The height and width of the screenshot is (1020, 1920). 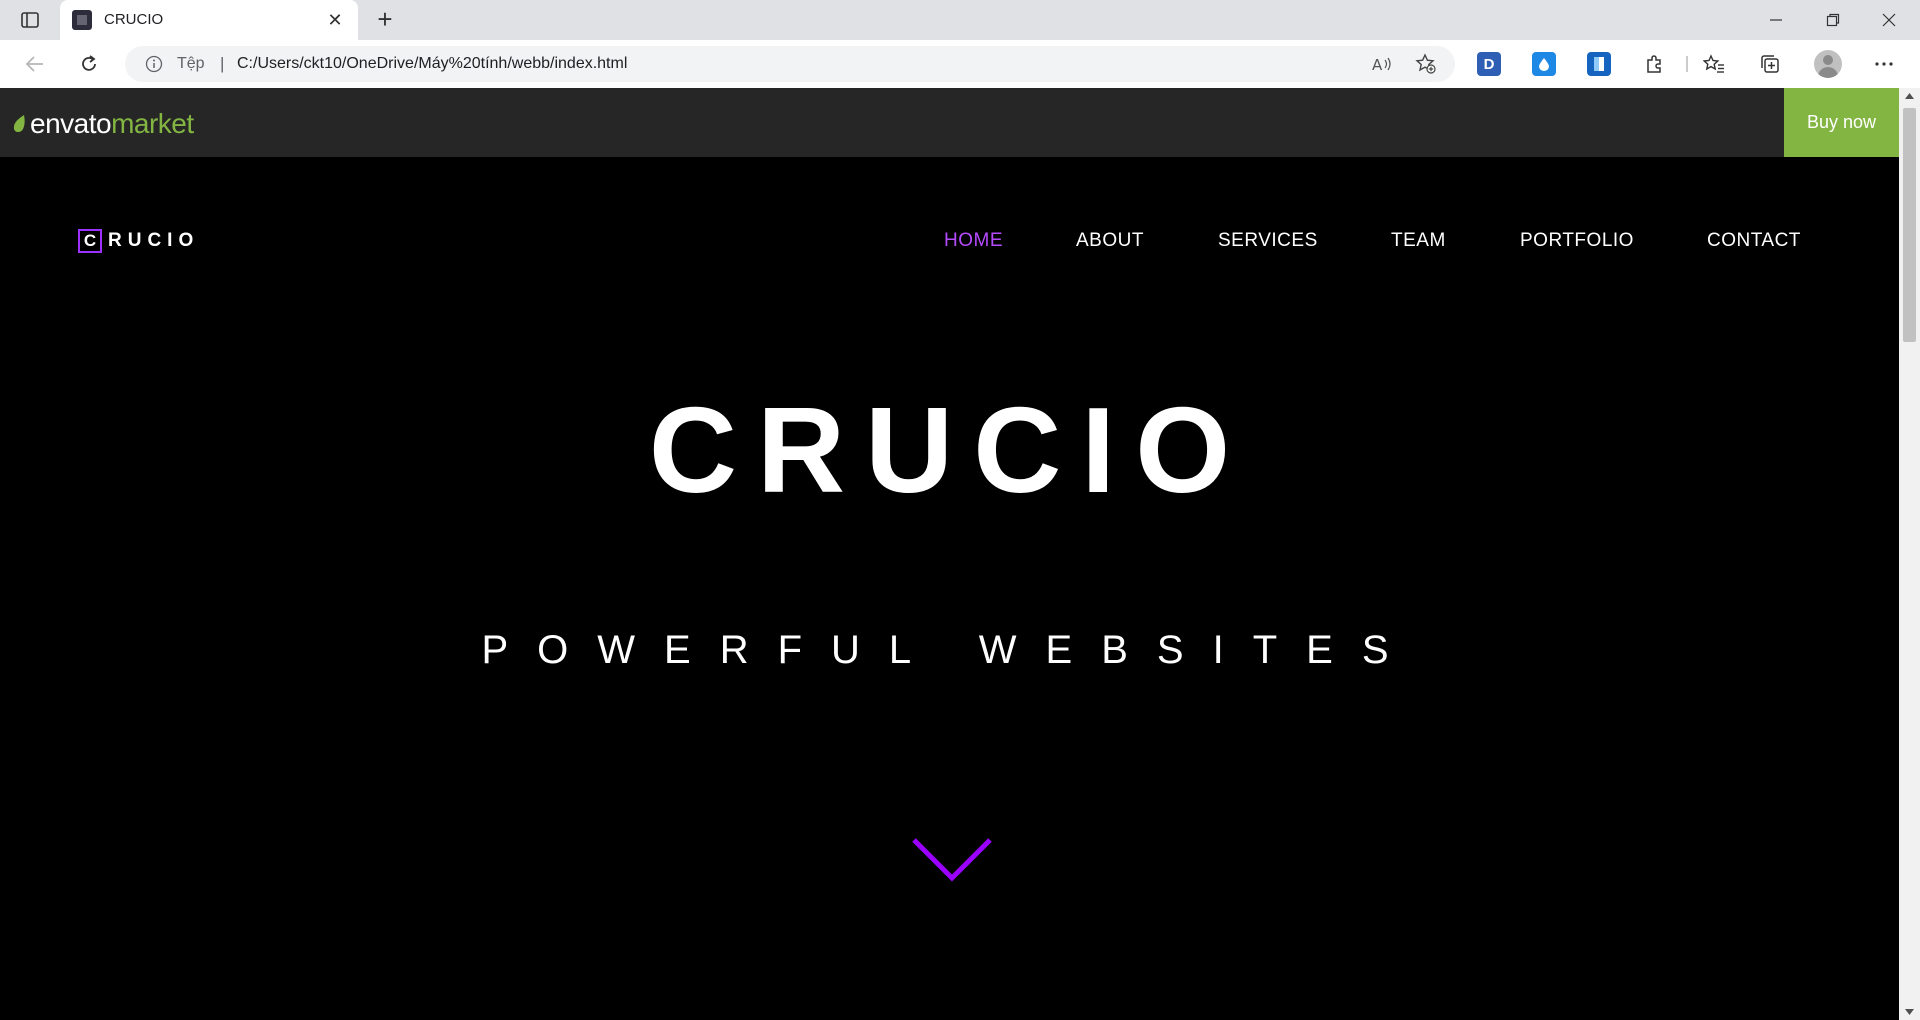 What do you see at coordinates (1577, 241) in the screenshot?
I see `nav-portfolio: PORTFOLIO` at bounding box center [1577, 241].